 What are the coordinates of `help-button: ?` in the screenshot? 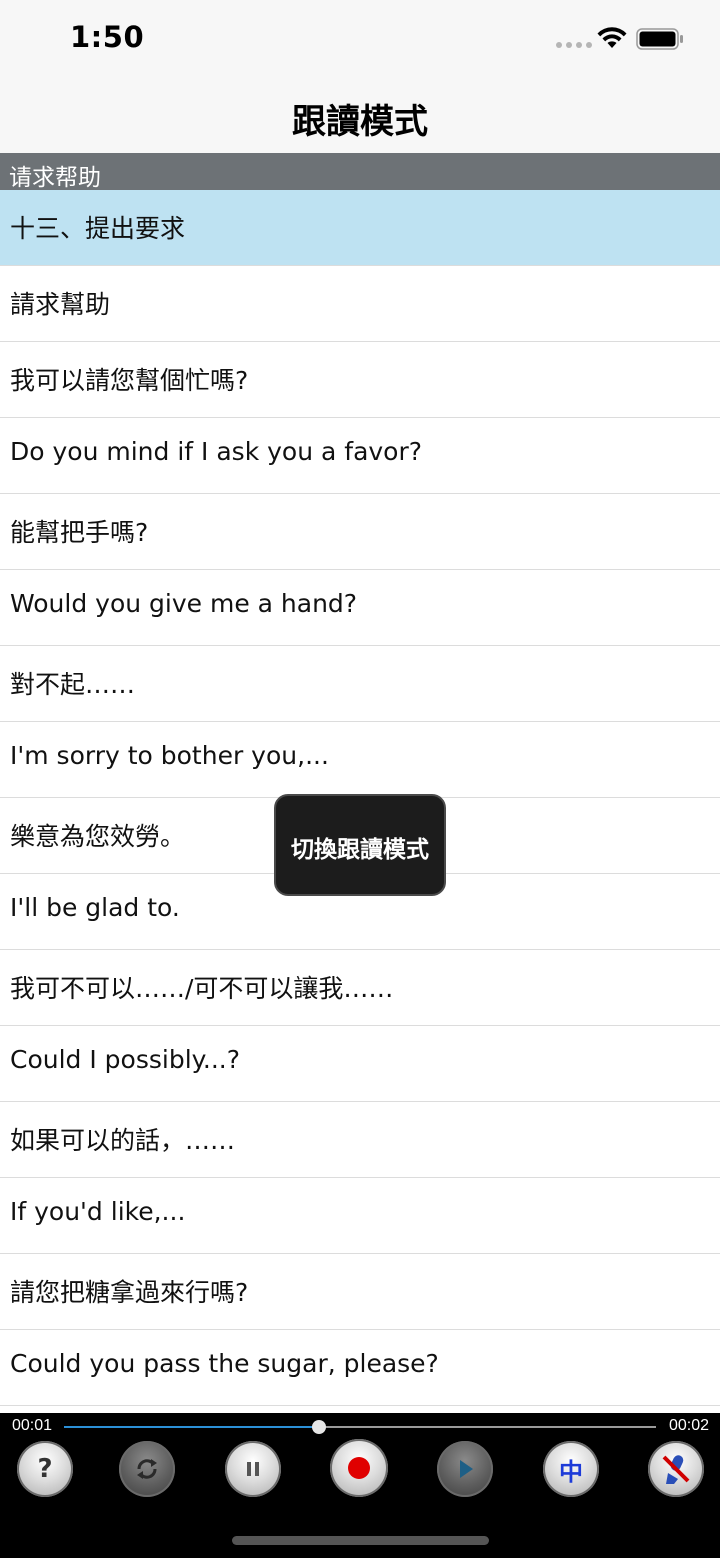 It's located at (45, 1469).